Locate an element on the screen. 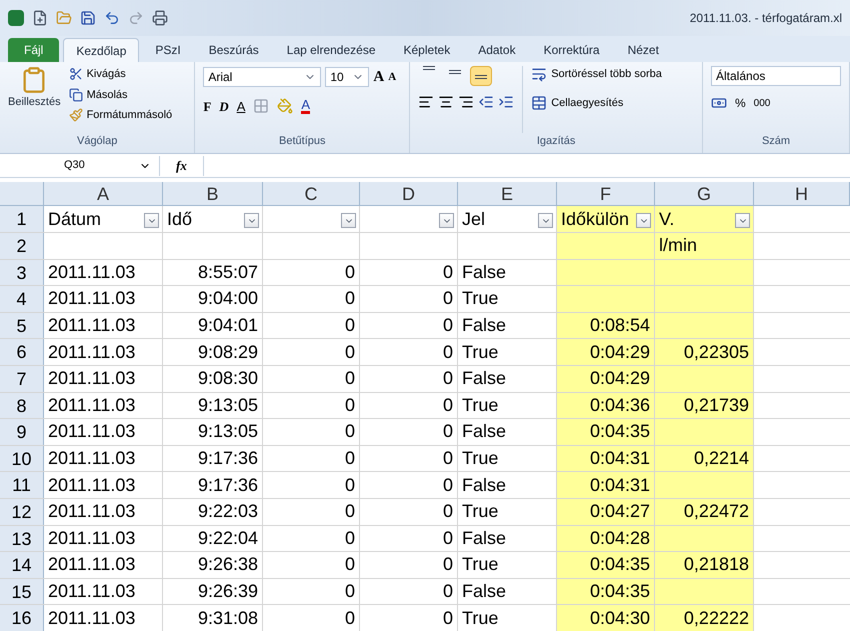 The image size is (850, 631). file-tab: Fájl is located at coordinates (34, 50).